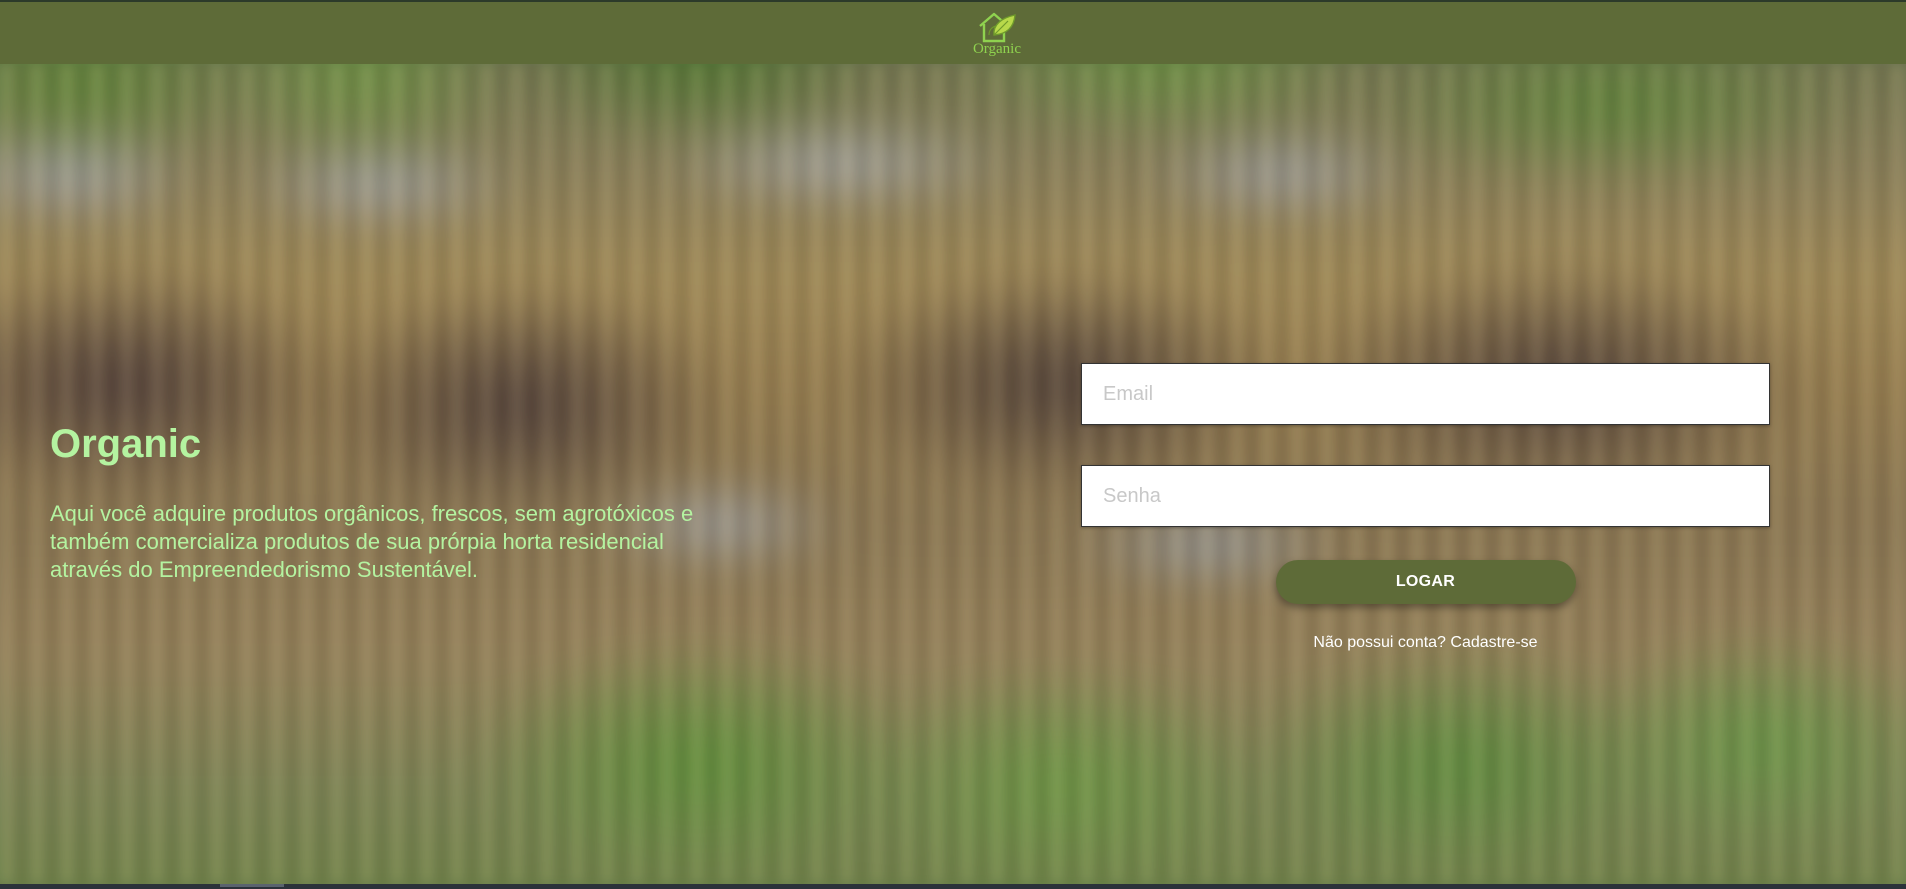  I want to click on logo: Organic, so click(997, 33).